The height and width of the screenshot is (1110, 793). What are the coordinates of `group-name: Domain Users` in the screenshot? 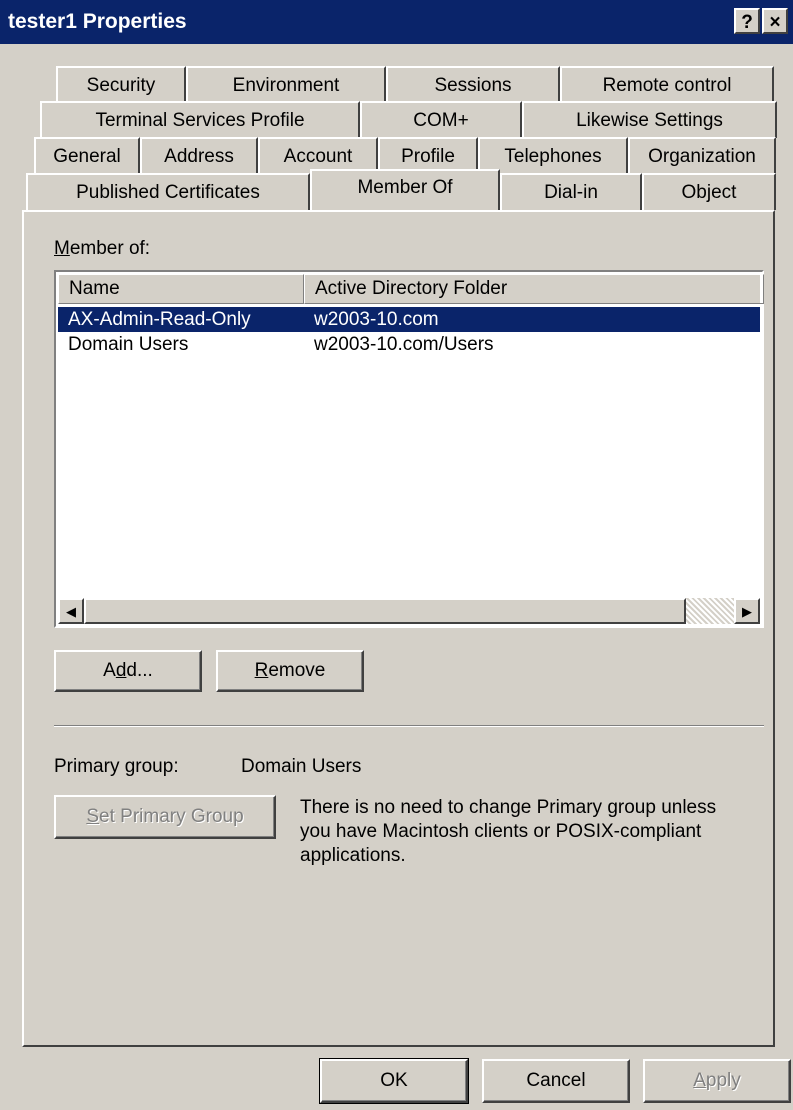 It's located at (128, 344).